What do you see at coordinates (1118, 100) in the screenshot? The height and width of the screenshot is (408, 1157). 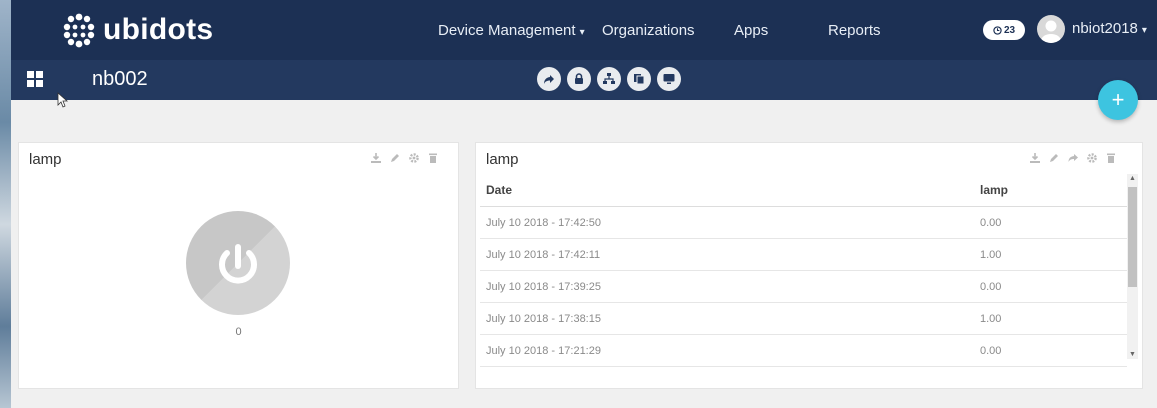 I see `add-widget-button: +` at bounding box center [1118, 100].